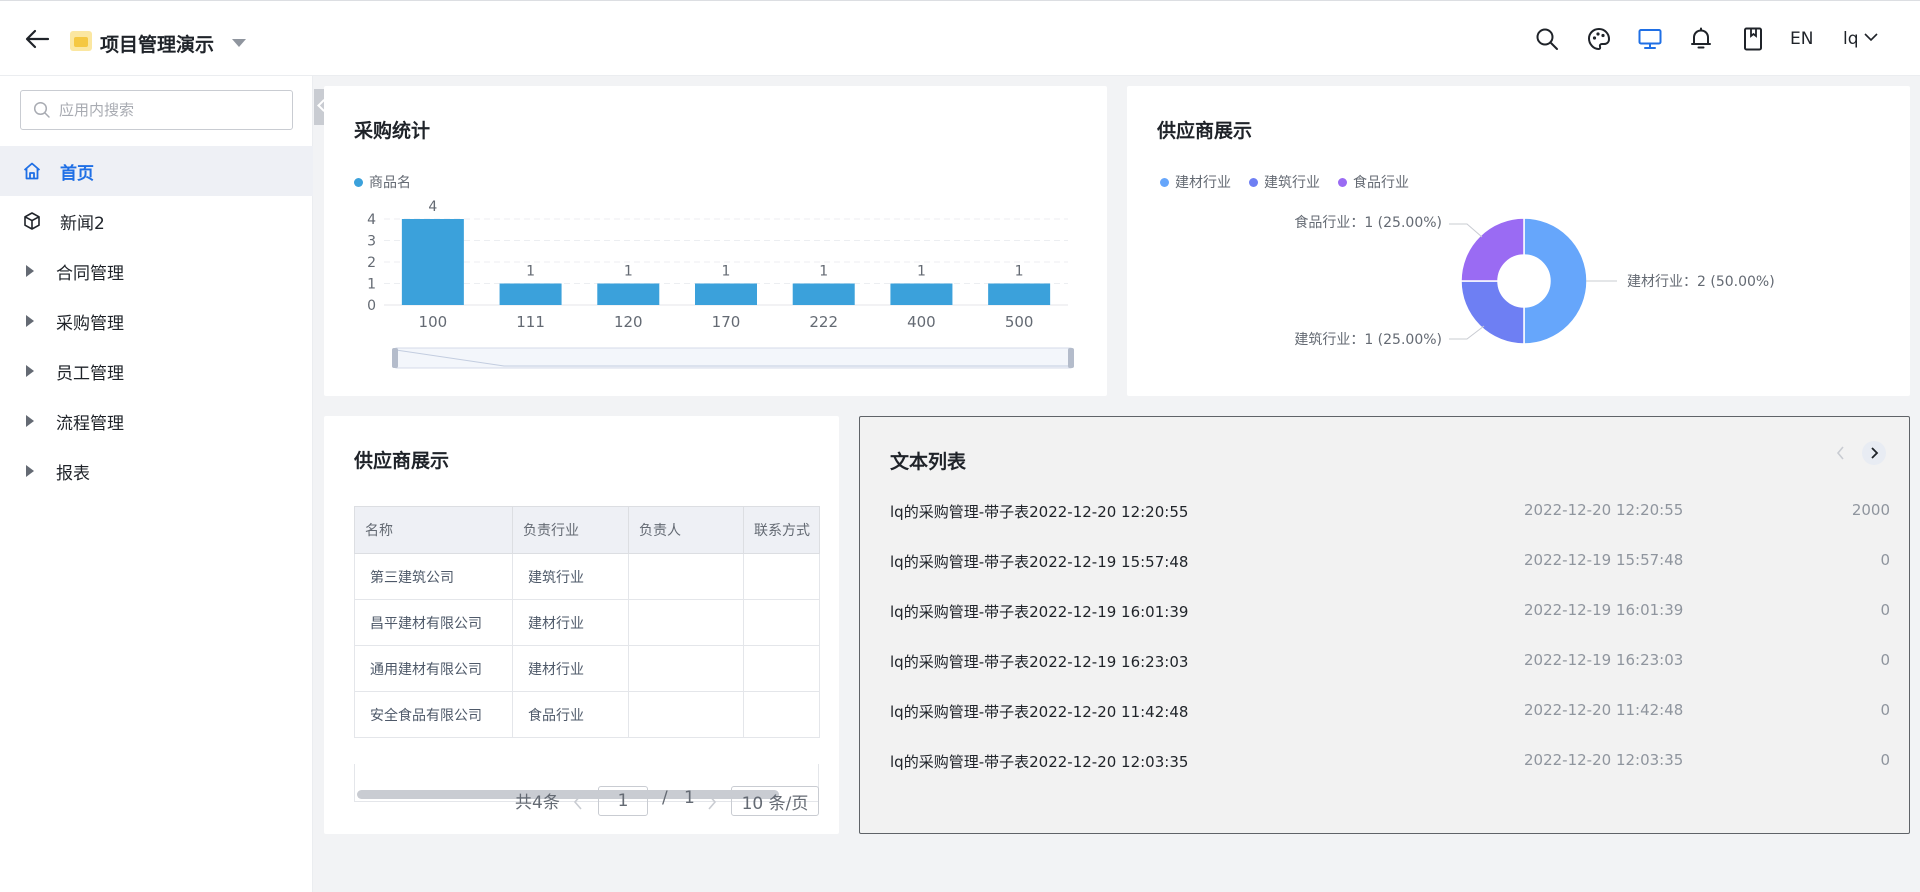 This screenshot has width=1920, height=892. Describe the element at coordinates (623, 801) in the screenshot. I see `page-input: 1` at that location.